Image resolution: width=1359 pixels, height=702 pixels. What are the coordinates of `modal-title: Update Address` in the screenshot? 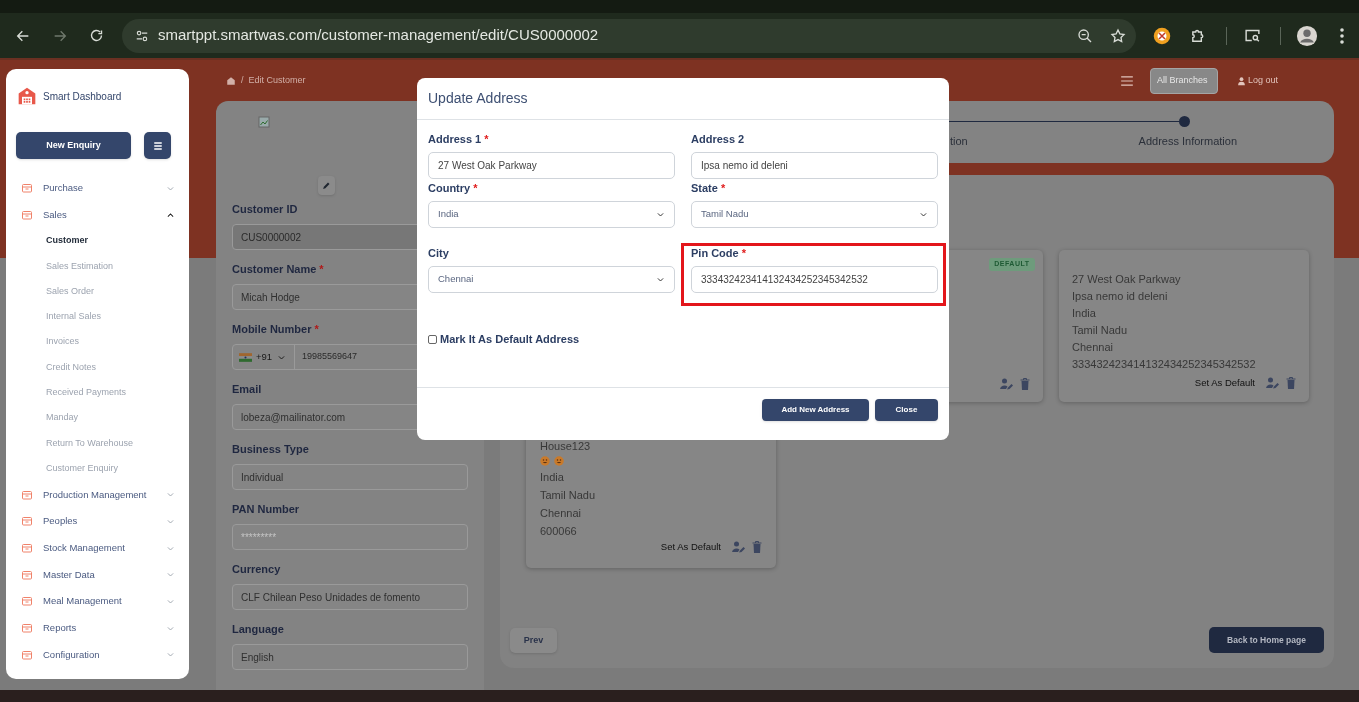 It's located at (683, 99).